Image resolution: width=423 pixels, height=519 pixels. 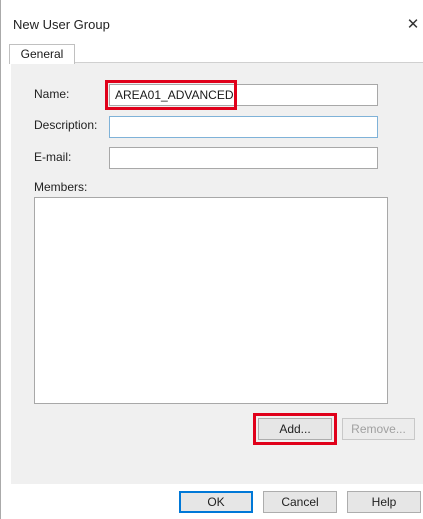 What do you see at coordinates (413, 23) in the screenshot?
I see `close-icon` at bounding box center [413, 23].